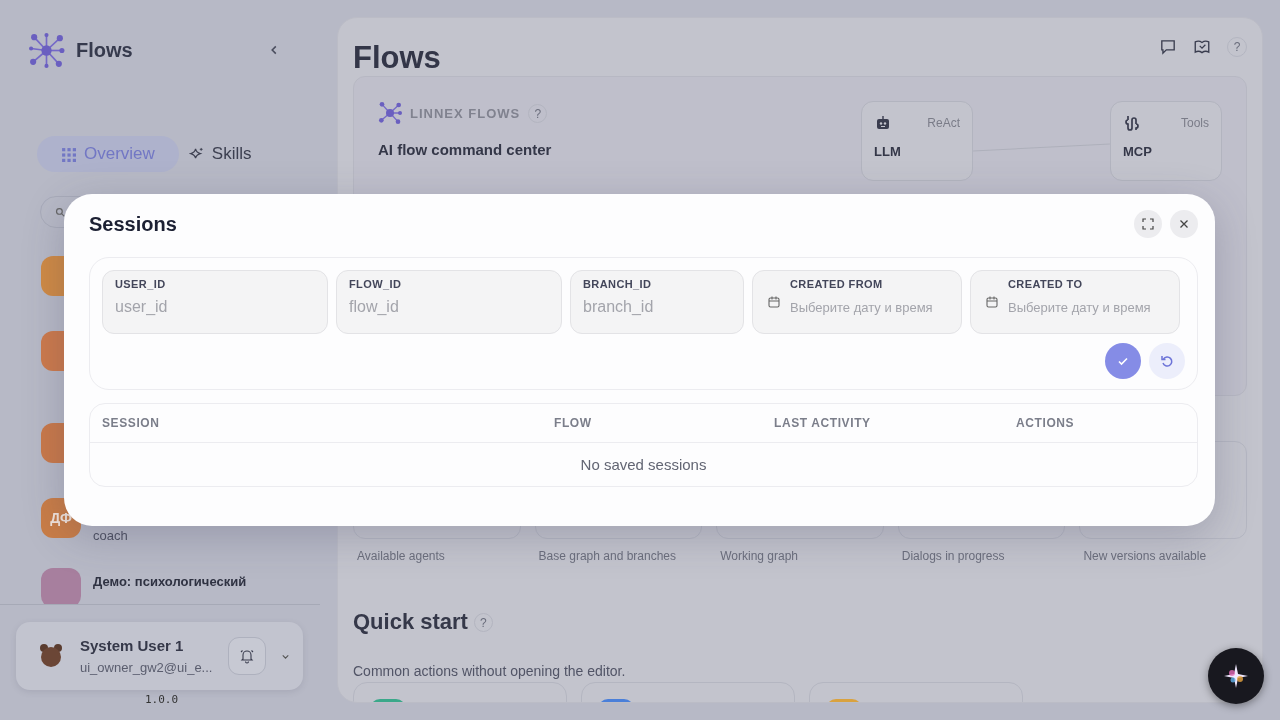 Image resolution: width=1280 pixels, height=720 pixels. I want to click on field-label: USER_ID, so click(141, 284).